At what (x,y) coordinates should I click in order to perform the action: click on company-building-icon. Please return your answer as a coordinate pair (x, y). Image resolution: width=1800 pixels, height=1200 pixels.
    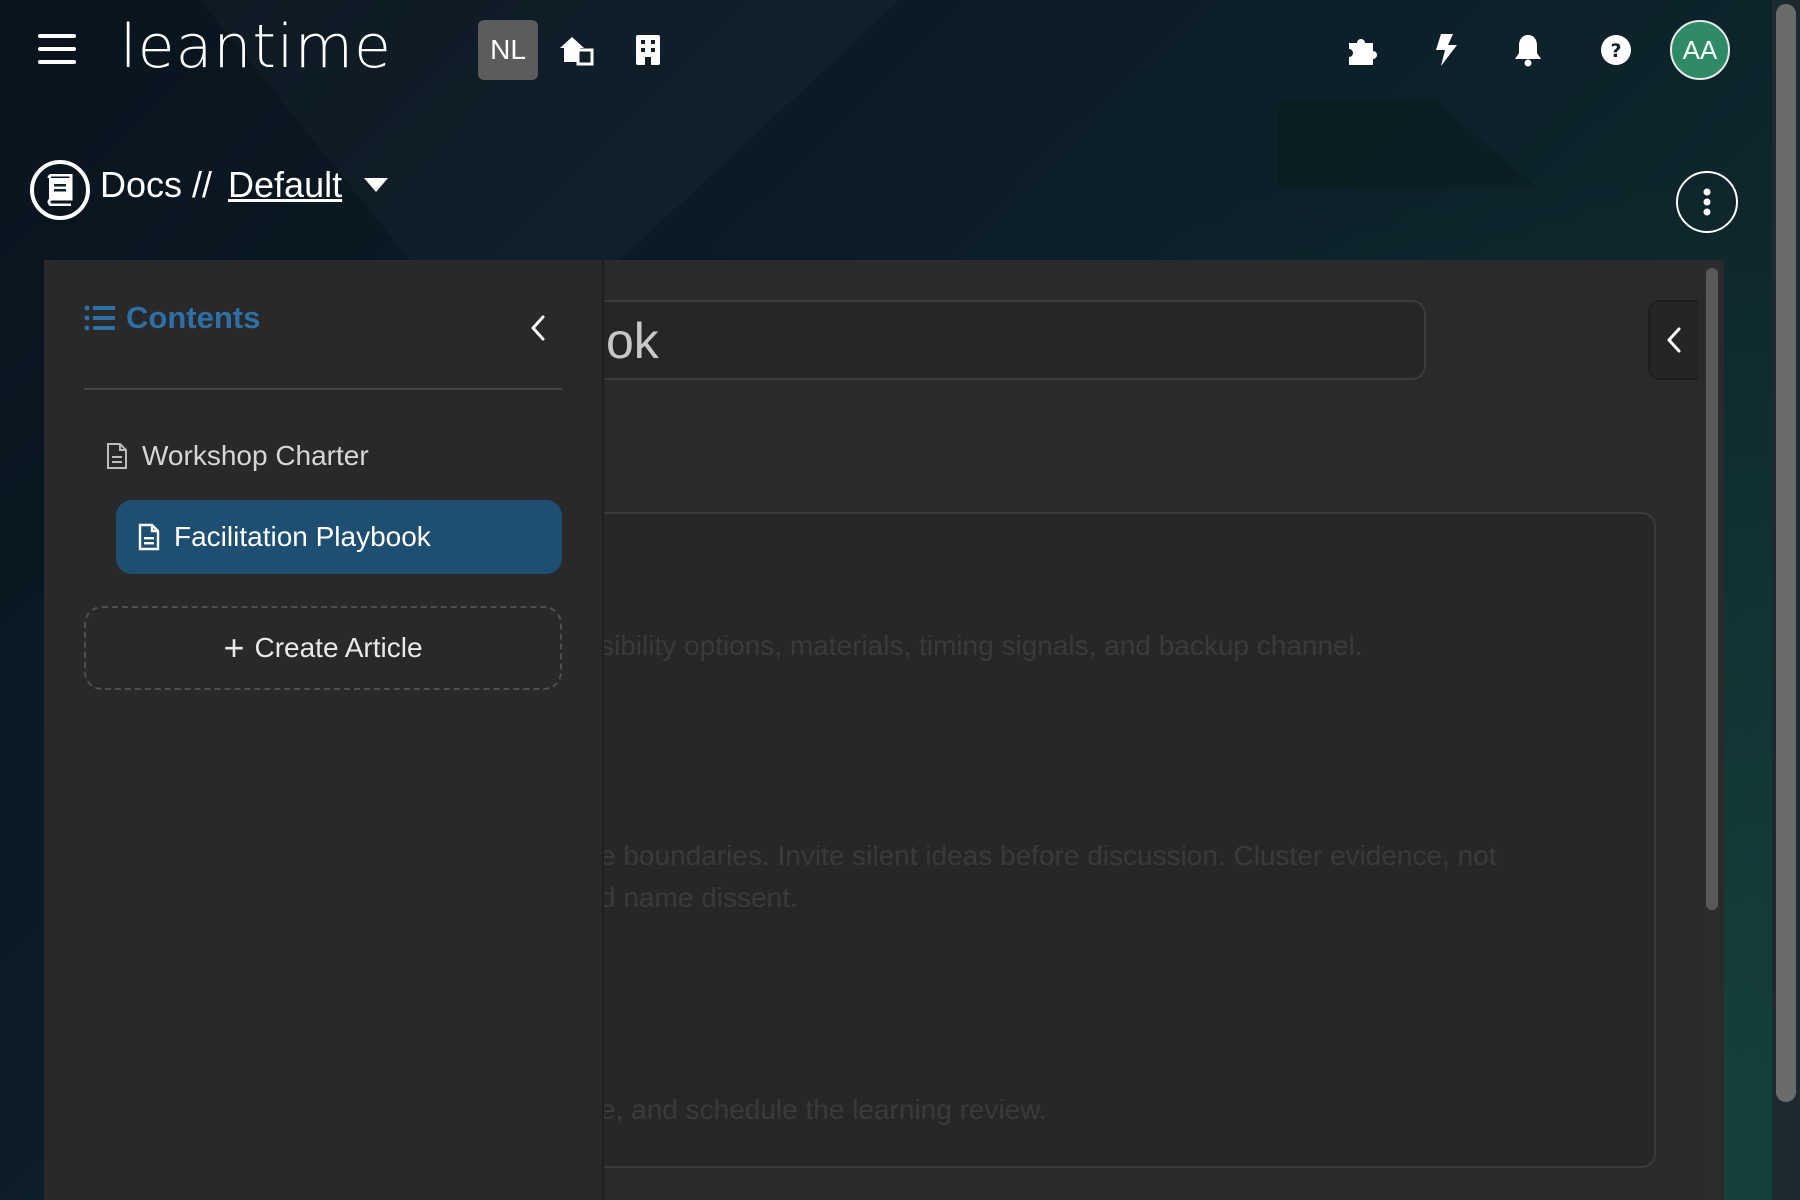
    Looking at the image, I should click on (648, 50).